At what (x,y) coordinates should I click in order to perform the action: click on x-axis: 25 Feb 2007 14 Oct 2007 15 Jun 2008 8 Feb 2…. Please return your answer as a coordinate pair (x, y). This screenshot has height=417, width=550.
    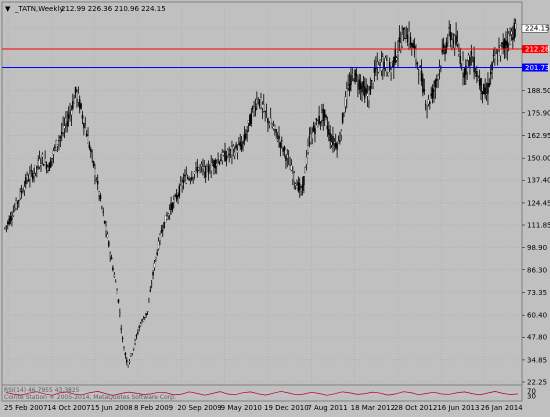
    Looking at the image, I should click on (263, 408).